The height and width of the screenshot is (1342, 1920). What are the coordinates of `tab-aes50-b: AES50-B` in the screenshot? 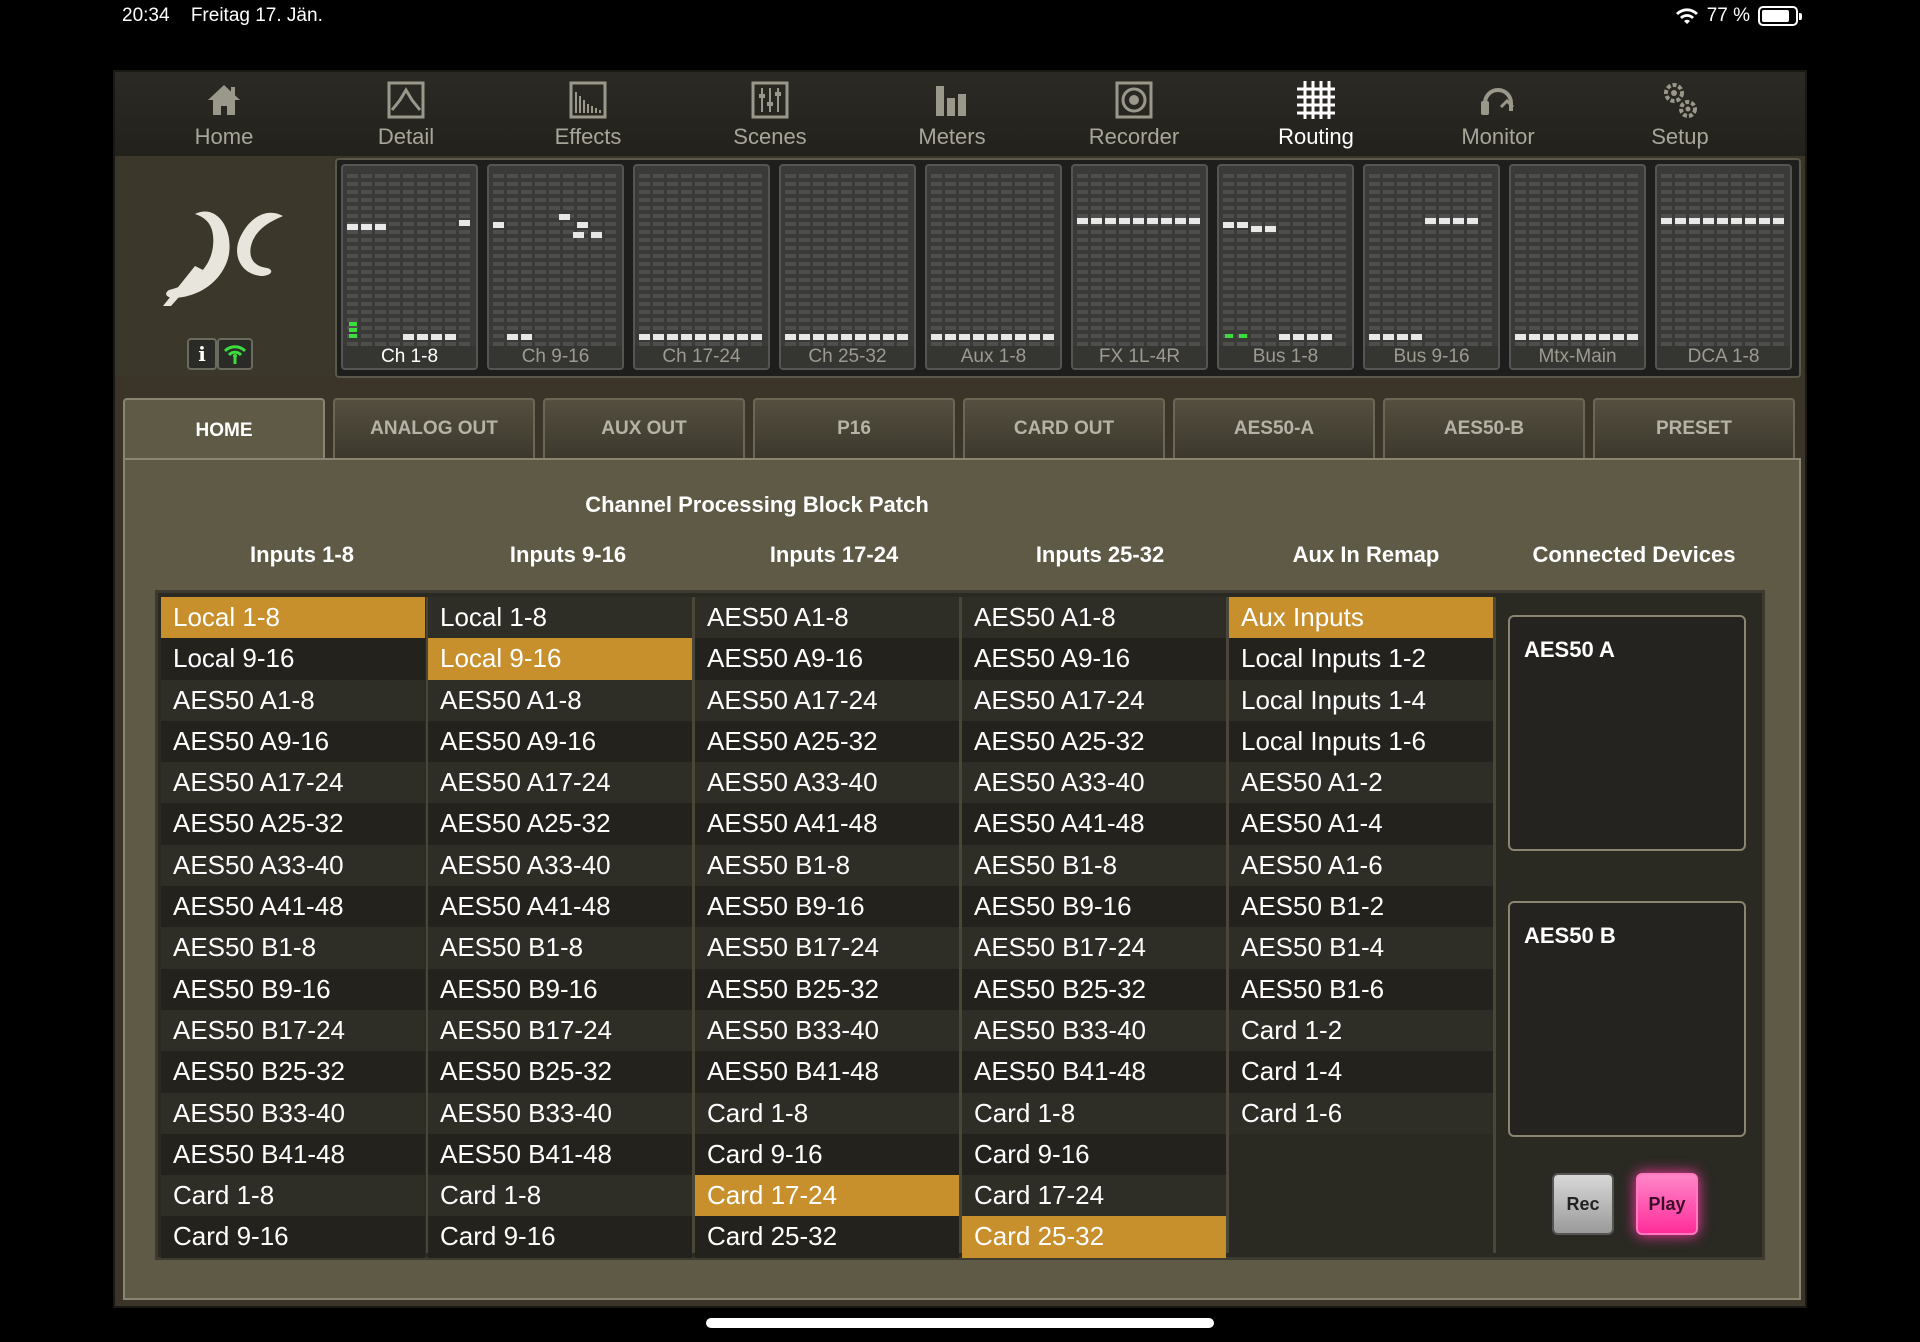 It's located at (1484, 428).